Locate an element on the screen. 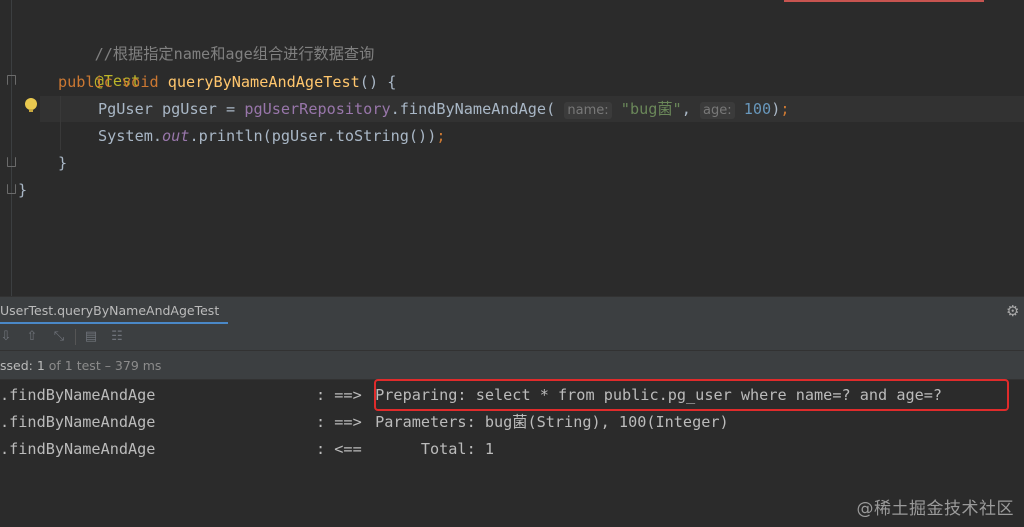 The width and height of the screenshot is (1024, 527). method-parens: () { is located at coordinates (378, 82).